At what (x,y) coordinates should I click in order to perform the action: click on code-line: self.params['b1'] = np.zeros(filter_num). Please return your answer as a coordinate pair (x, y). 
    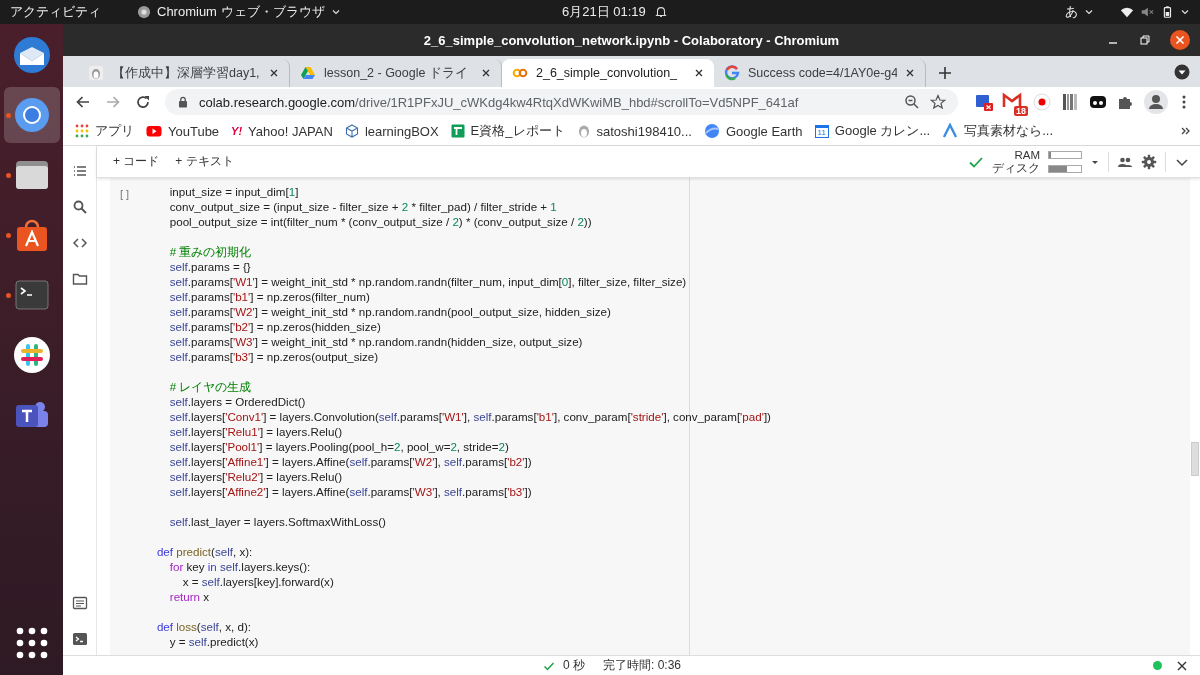
    Looking at the image, I should click on (269, 296).